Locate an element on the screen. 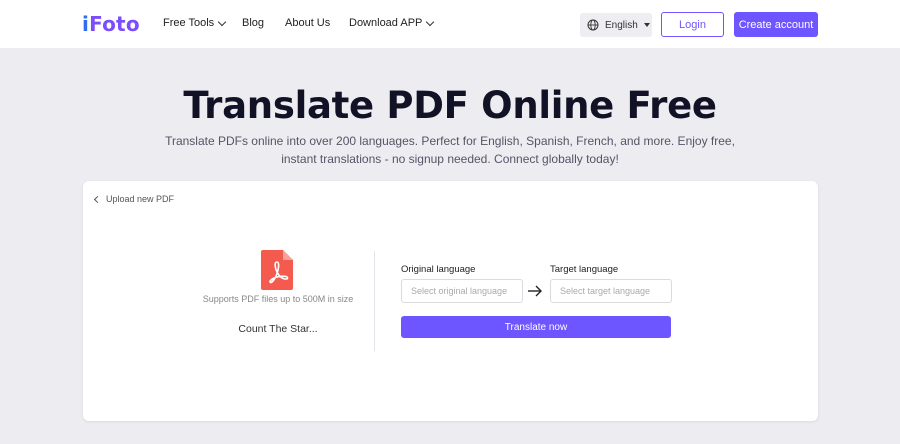 The image size is (900, 444). nav-free-tools-label: Free Tools is located at coordinates (189, 23).